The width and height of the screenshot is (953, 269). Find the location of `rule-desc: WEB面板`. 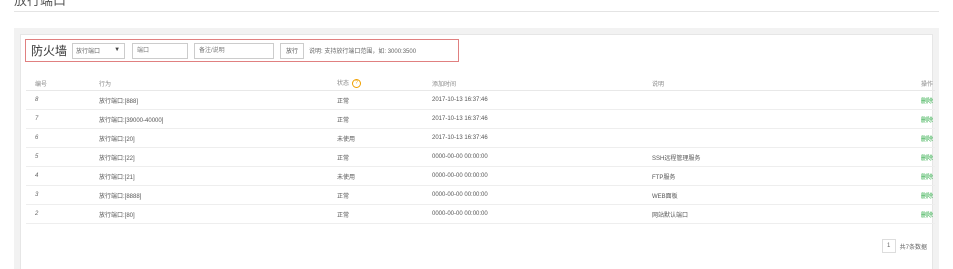

rule-desc: WEB面板 is located at coordinates (761, 195).